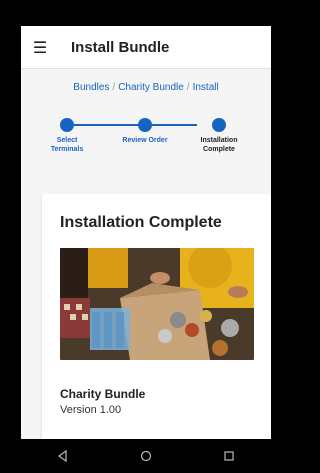  I want to click on bundle-name: Charity Bundle, so click(103, 394).